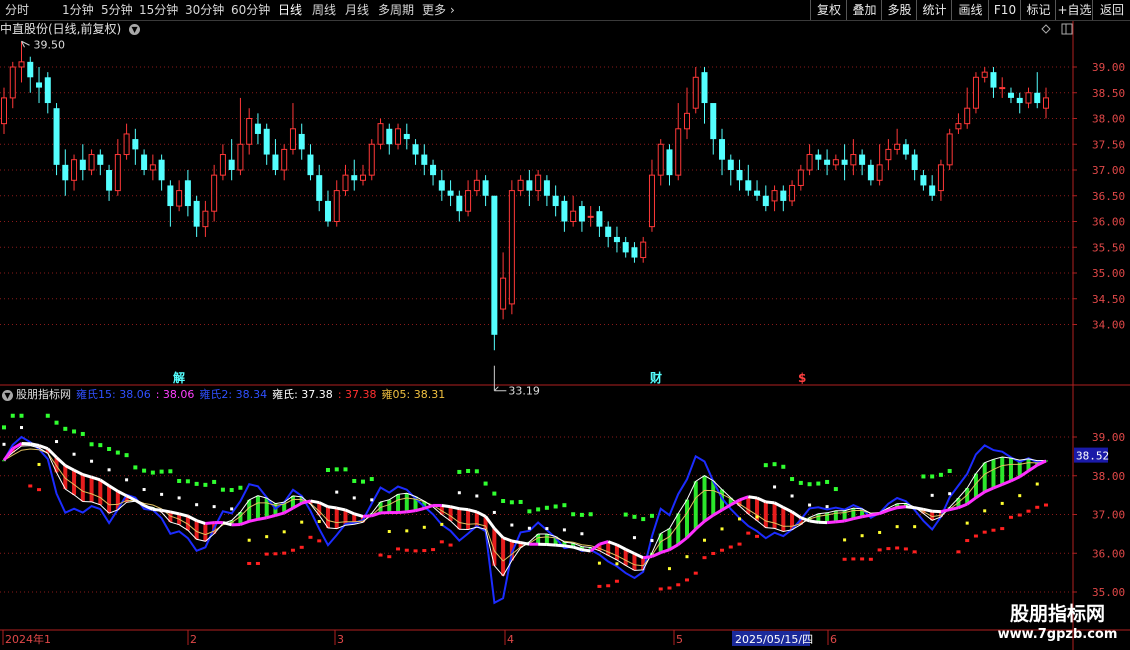  I want to click on period-tab-3: 15分钟, so click(158, 10).